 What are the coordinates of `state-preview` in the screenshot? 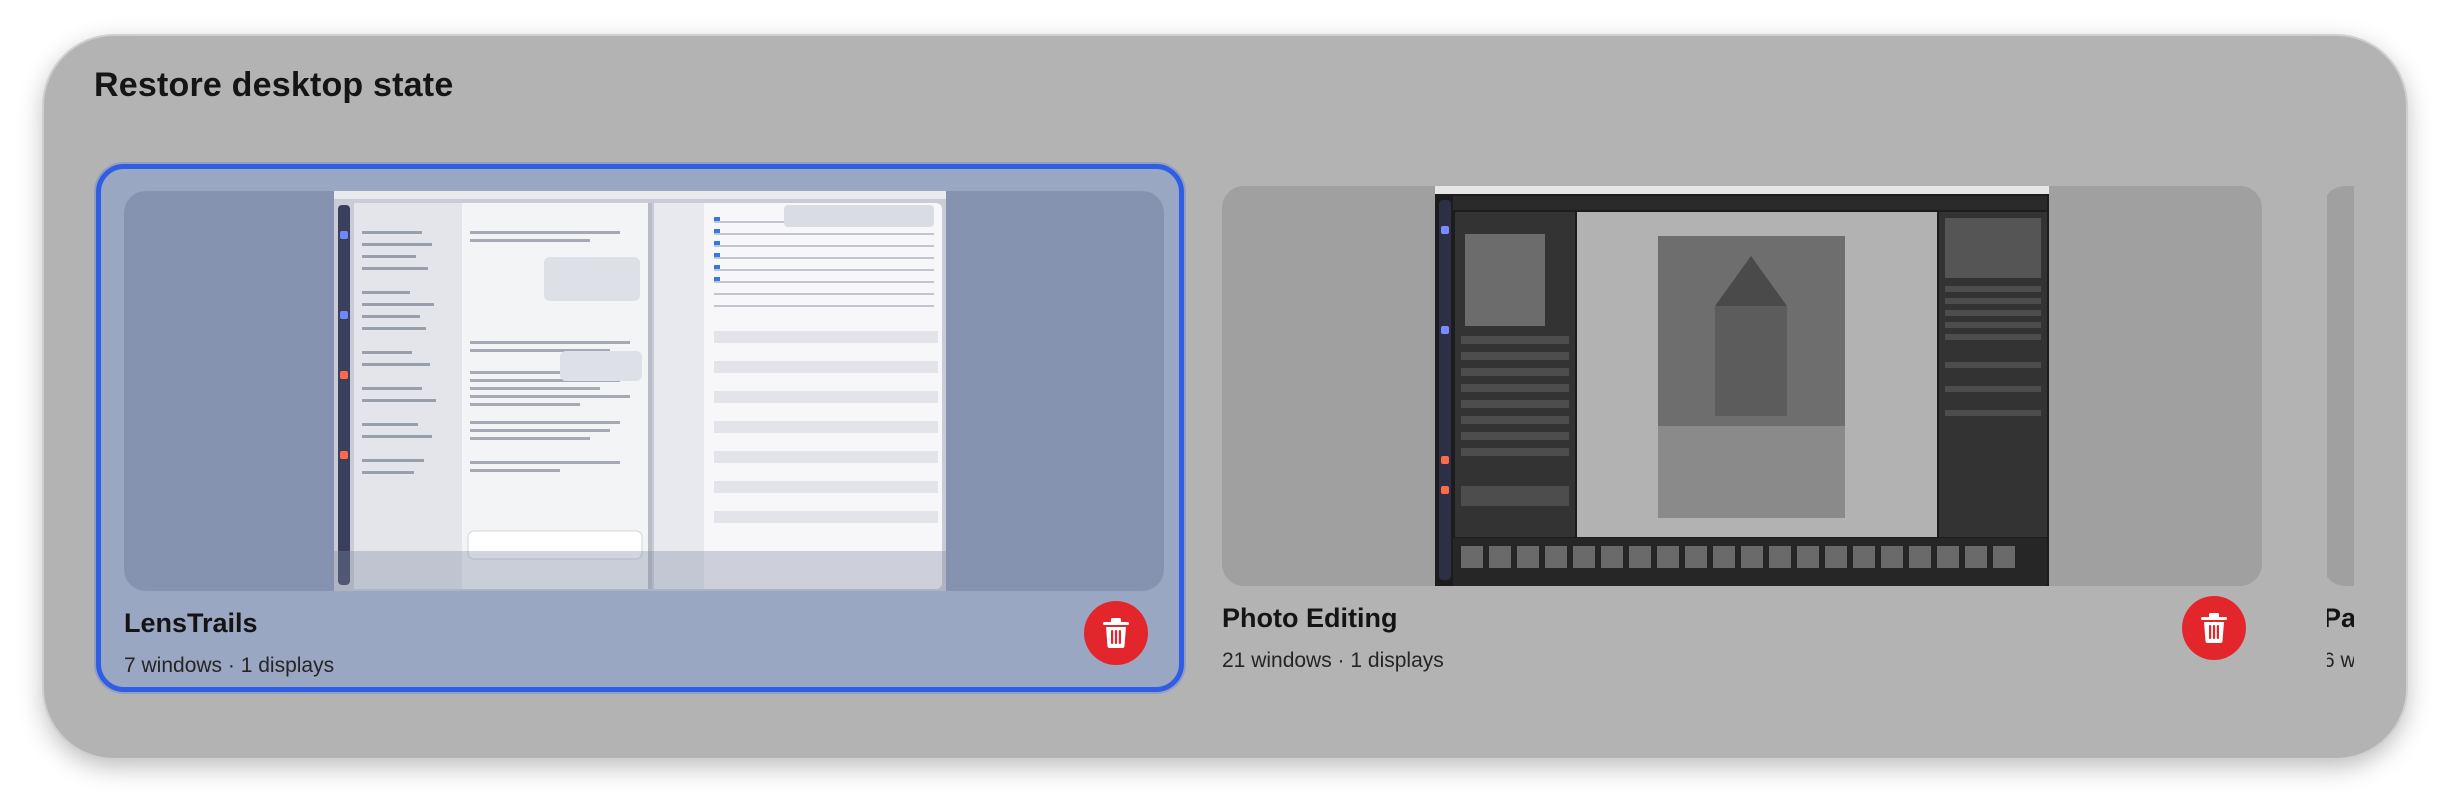 It's located at (2340, 386).